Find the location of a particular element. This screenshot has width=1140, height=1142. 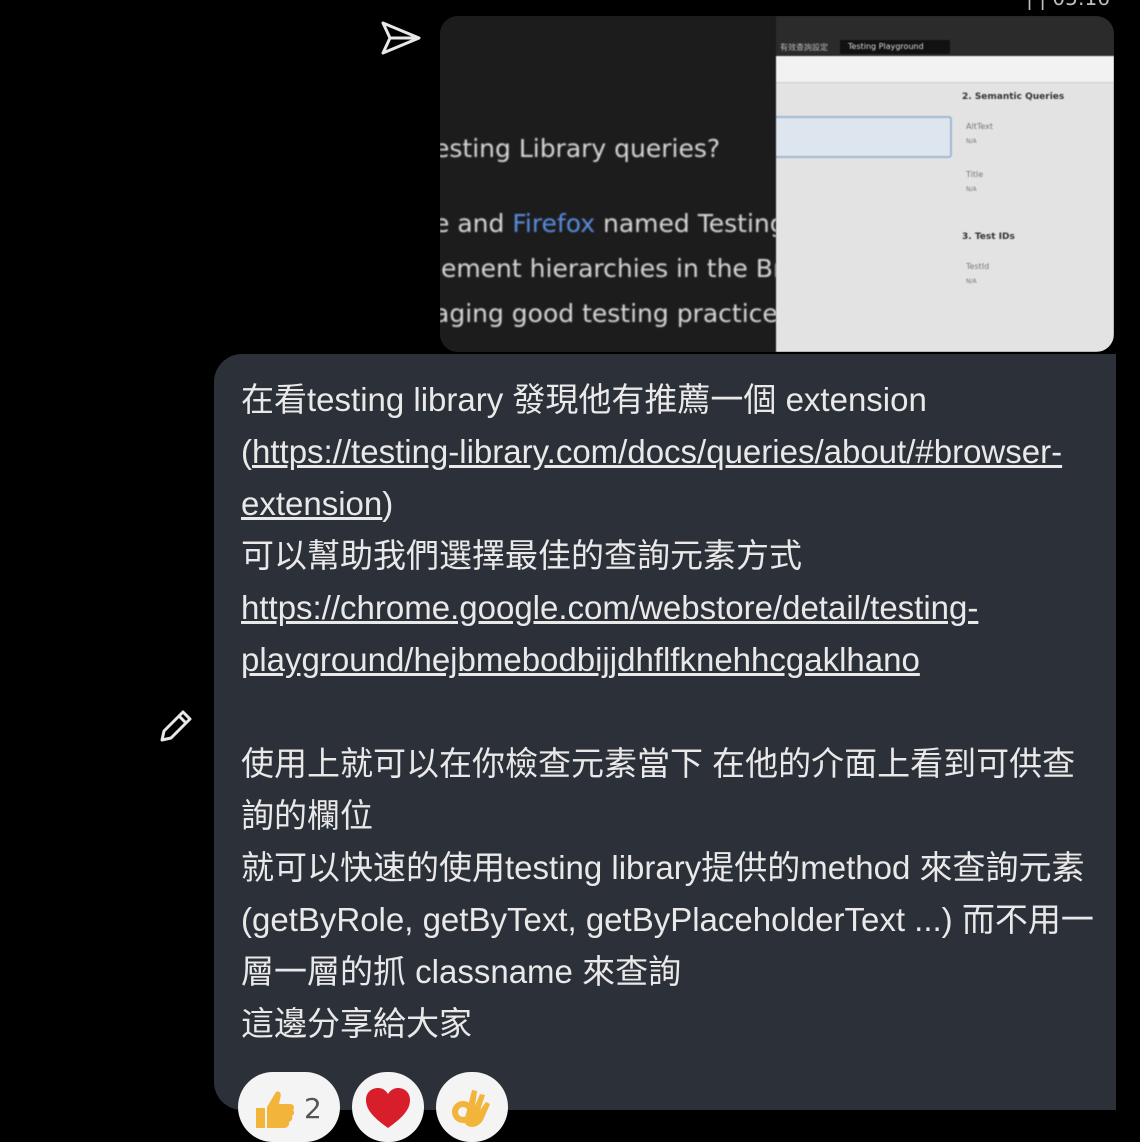

reaction-thumbs-up: 2 is located at coordinates (289, 1107).